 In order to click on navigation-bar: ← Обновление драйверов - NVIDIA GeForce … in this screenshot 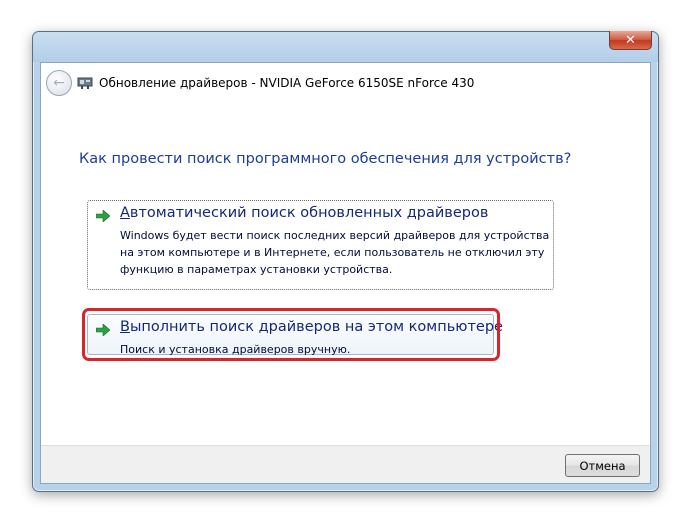, I will do `click(345, 86)`.